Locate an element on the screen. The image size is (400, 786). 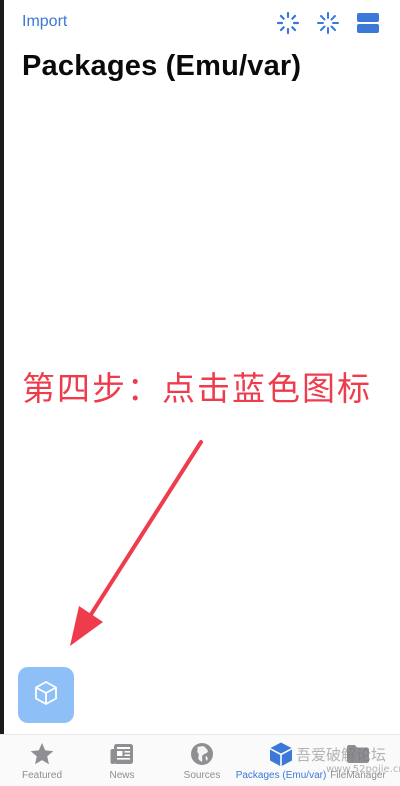
spinner-icon is located at coordinates (288, 23).